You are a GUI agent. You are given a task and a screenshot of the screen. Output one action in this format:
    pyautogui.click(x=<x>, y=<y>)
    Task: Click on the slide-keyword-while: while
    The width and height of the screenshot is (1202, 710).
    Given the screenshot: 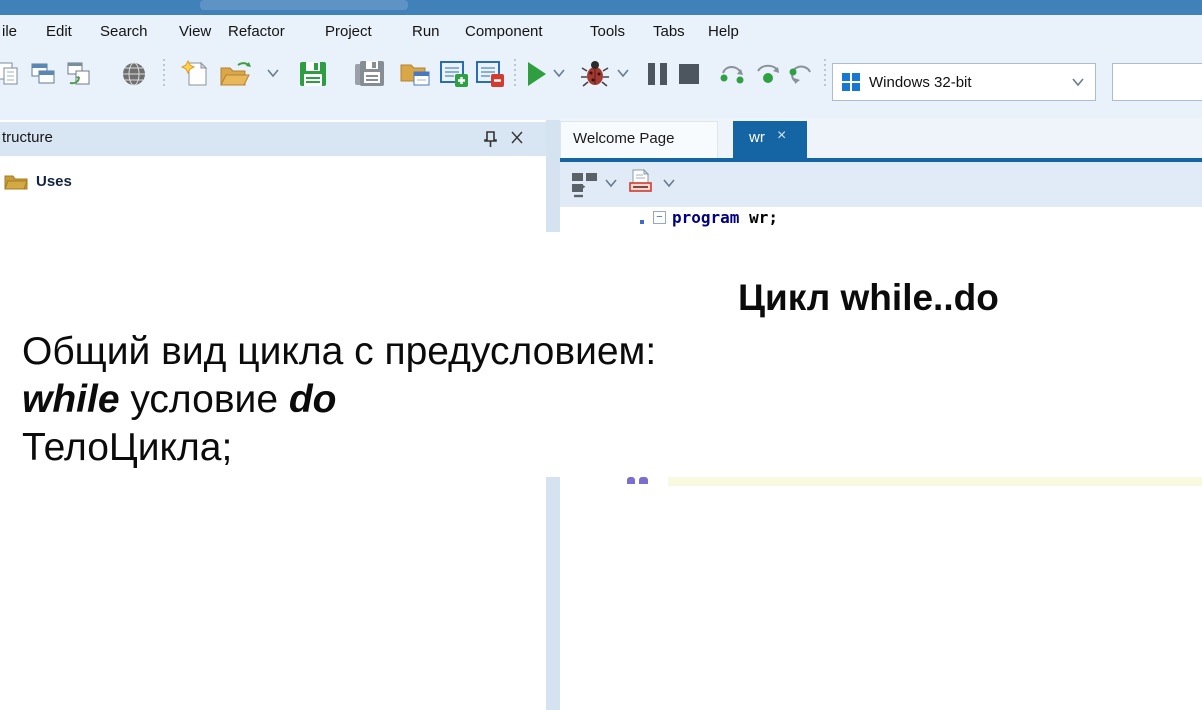 What is the action you would take?
    pyautogui.click(x=71, y=399)
    